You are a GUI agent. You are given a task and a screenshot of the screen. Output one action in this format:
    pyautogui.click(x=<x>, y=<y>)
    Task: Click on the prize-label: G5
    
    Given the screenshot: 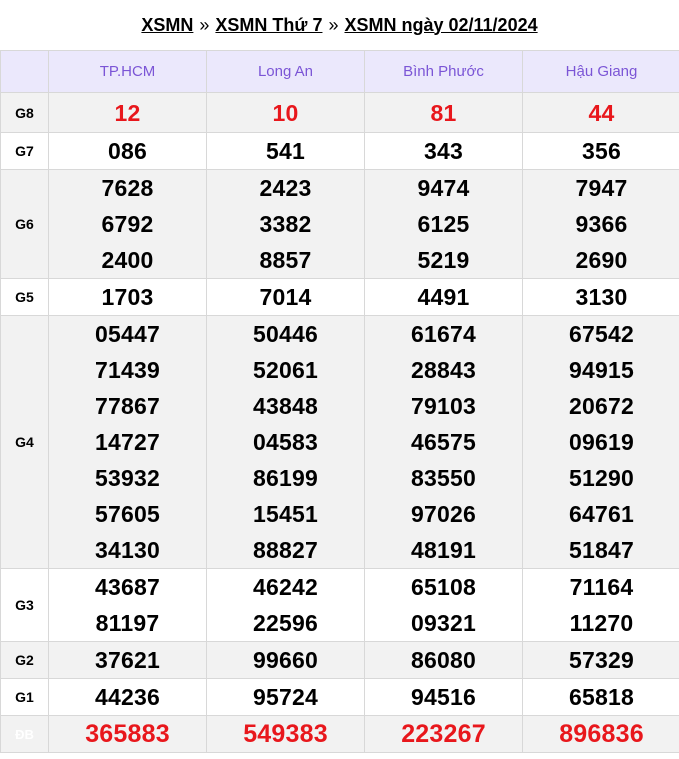 What is the action you would take?
    pyautogui.click(x=24, y=297)
    